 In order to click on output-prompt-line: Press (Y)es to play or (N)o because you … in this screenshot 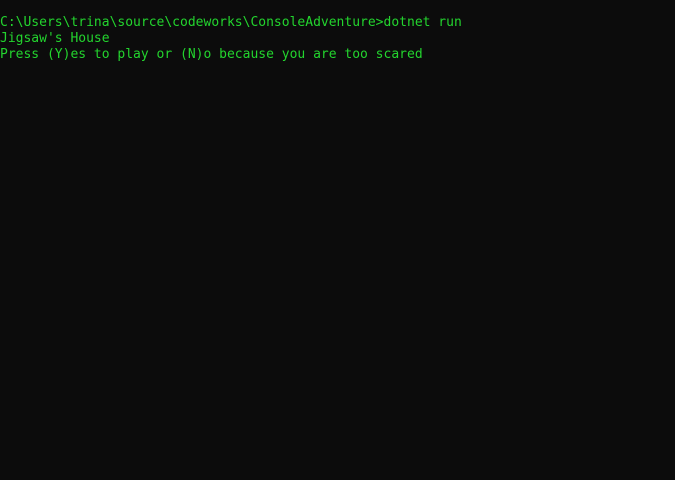, I will do `click(211, 54)`.